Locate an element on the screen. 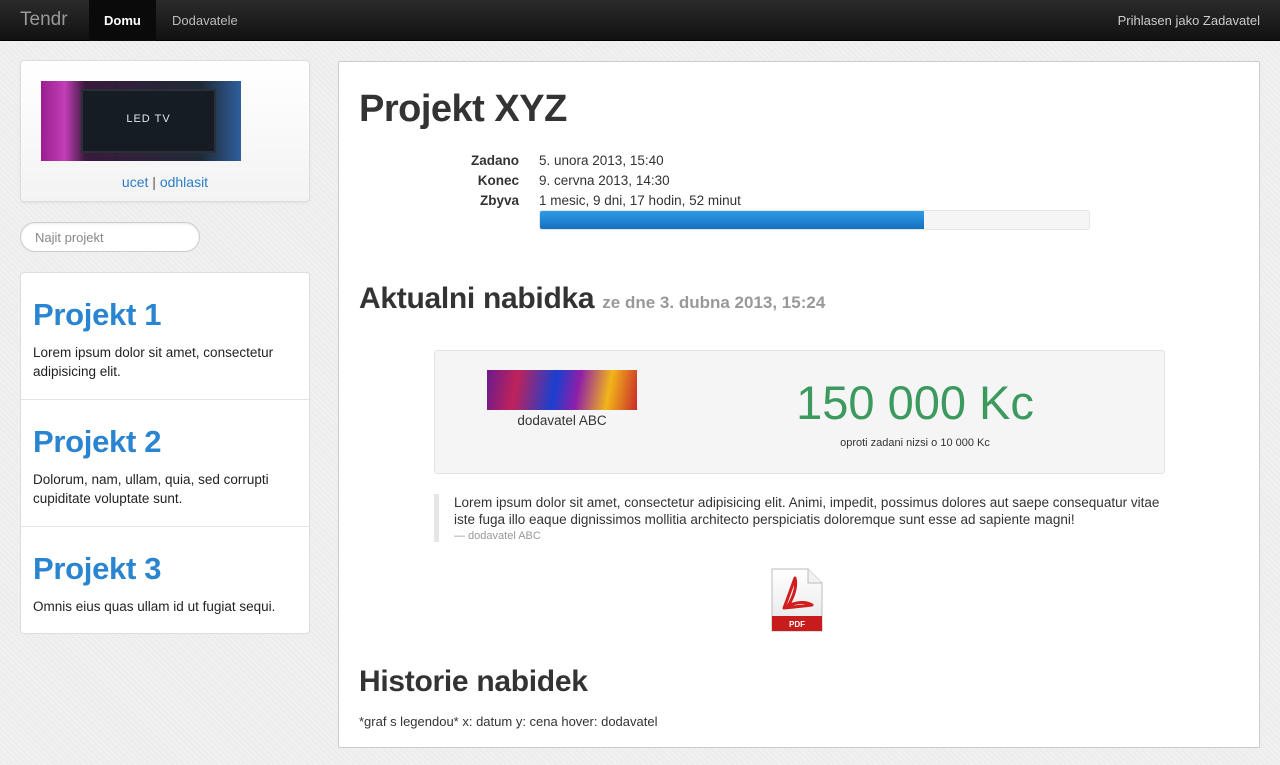 This screenshot has width=1280, height=765. assigned-label: Zadano is located at coordinates (494, 160).